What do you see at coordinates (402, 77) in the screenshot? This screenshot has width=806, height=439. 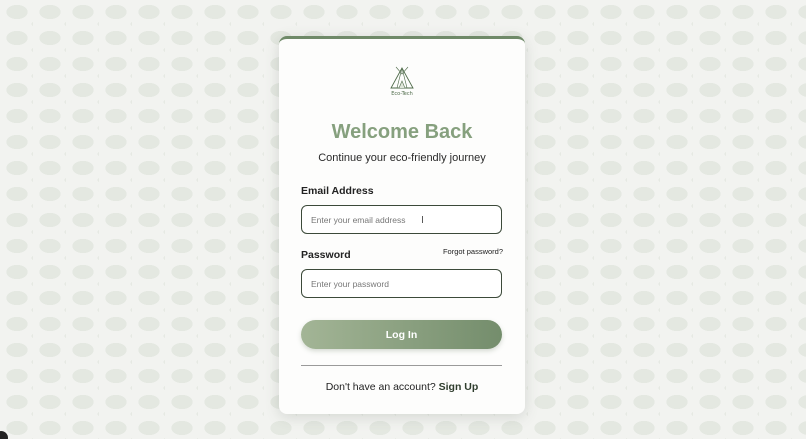 I see `tent-logo-icon` at bounding box center [402, 77].